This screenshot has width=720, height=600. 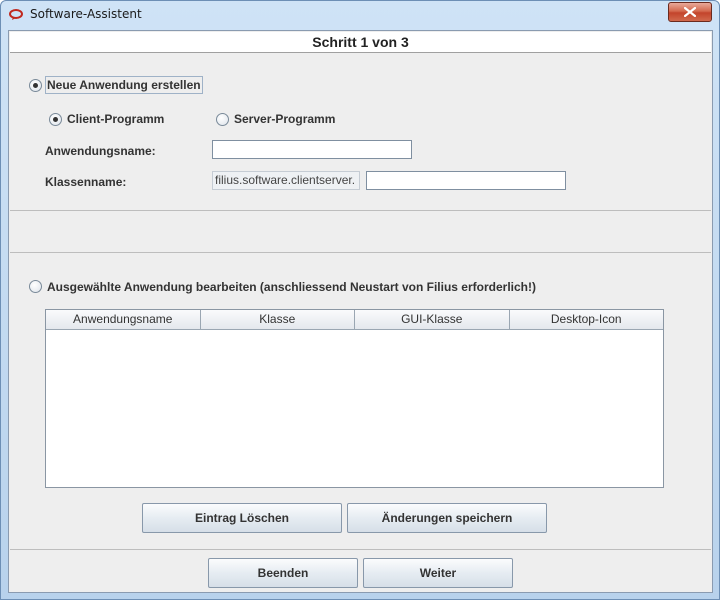 What do you see at coordinates (35, 85) in the screenshot?
I see `new-app-radio` at bounding box center [35, 85].